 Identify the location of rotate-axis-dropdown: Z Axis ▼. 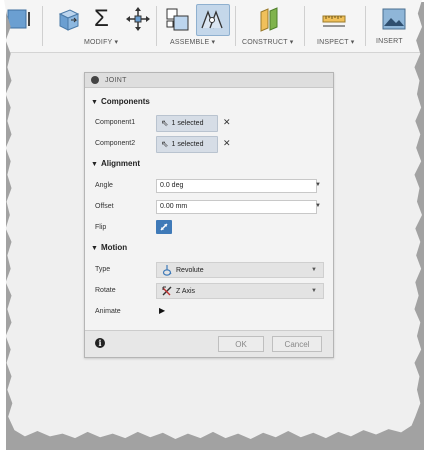
(240, 291).